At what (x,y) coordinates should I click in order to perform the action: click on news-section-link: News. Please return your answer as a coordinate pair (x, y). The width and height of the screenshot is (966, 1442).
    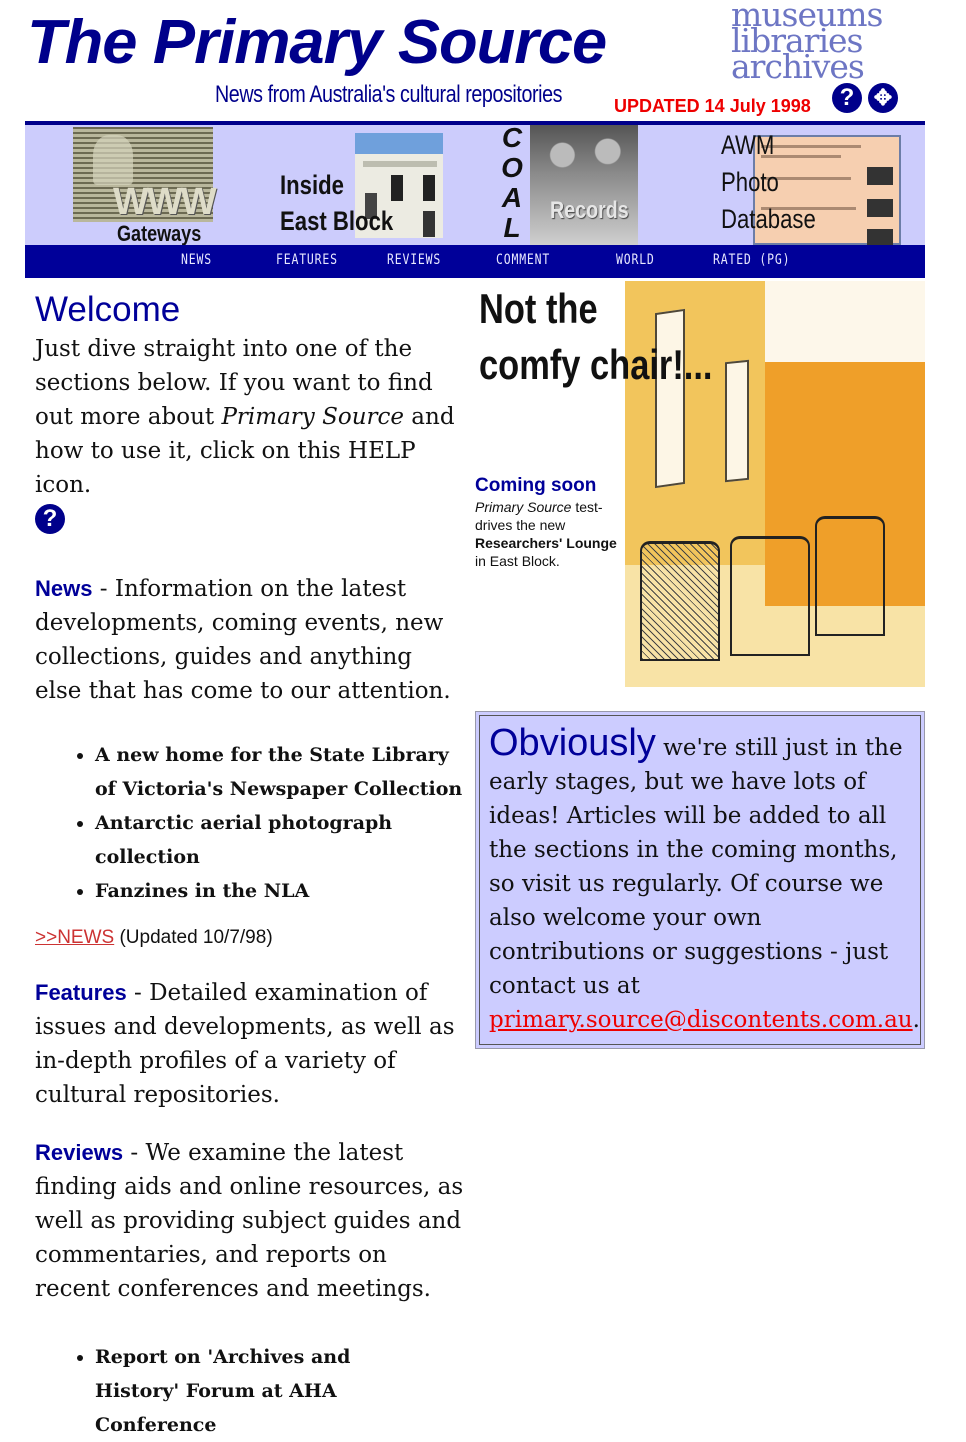
    Looking at the image, I should click on (63, 588).